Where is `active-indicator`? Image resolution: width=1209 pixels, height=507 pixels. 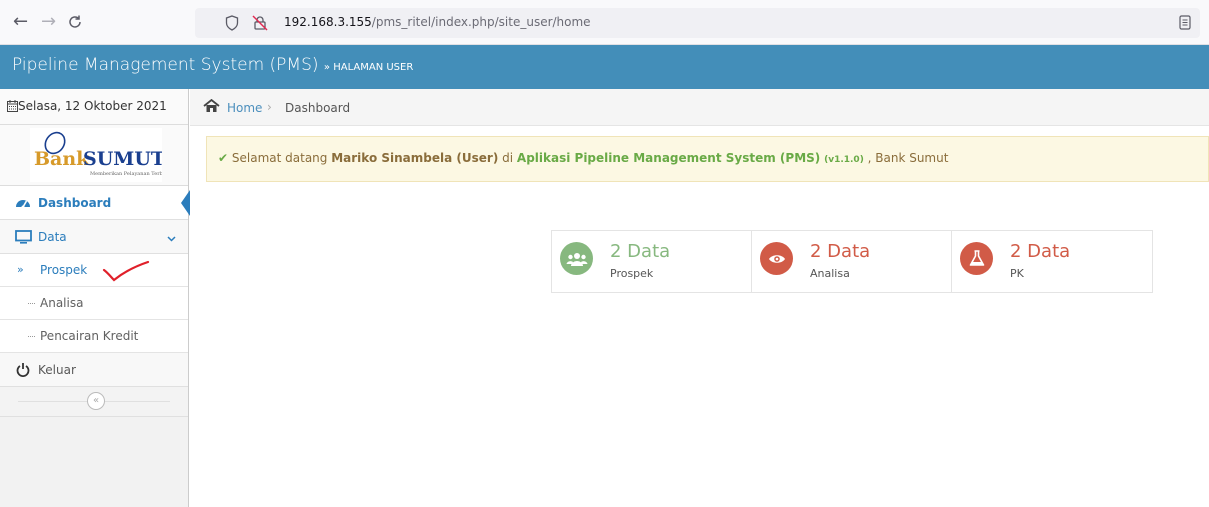
active-indicator is located at coordinates (185, 203).